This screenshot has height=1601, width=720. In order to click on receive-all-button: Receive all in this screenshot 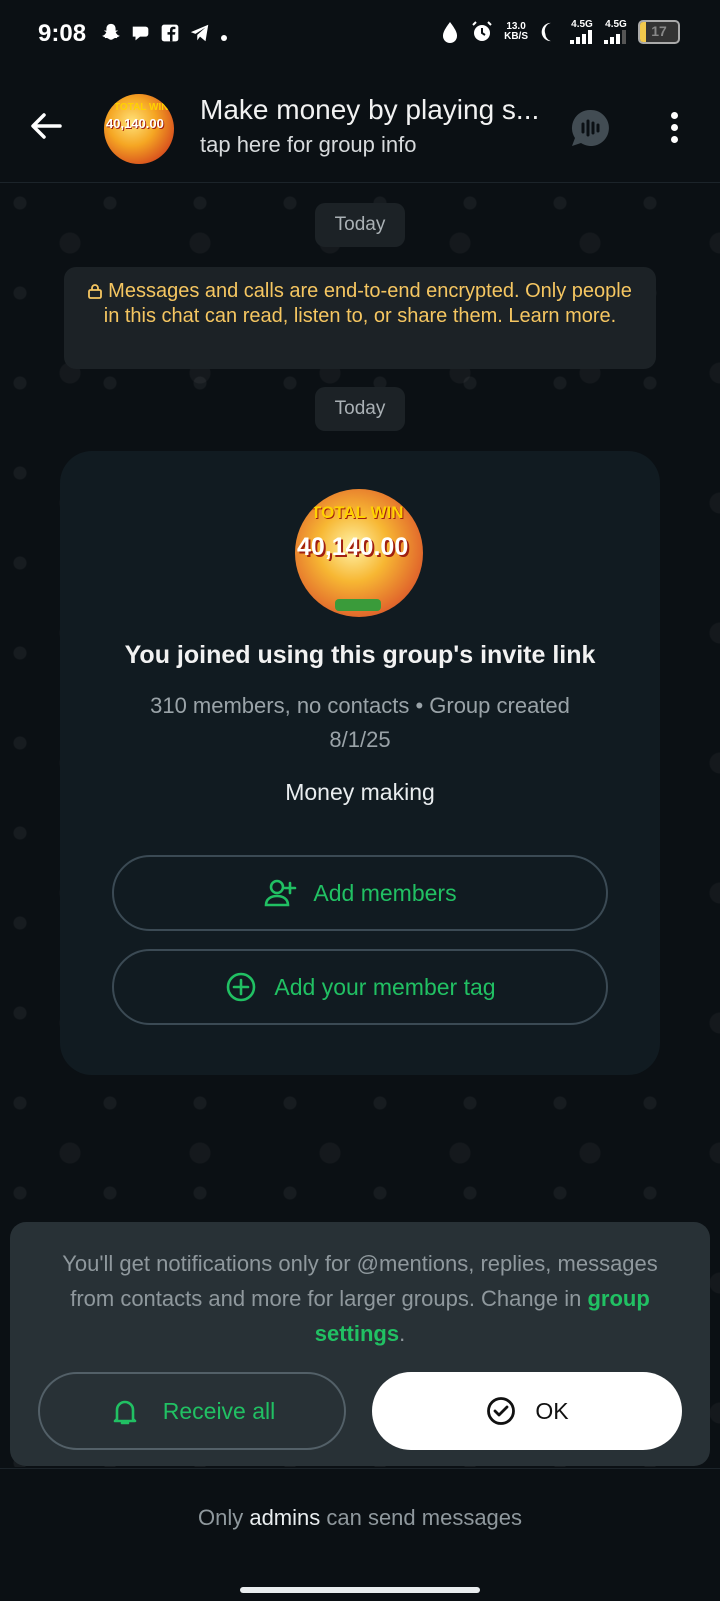, I will do `click(192, 1411)`.